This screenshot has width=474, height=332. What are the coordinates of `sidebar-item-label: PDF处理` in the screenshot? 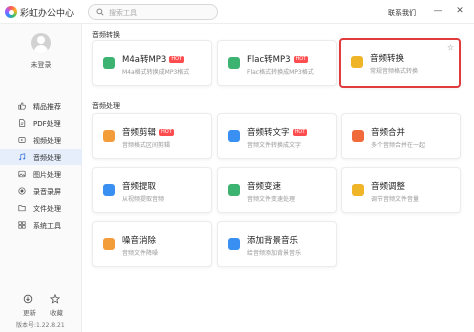 It's located at (47, 124).